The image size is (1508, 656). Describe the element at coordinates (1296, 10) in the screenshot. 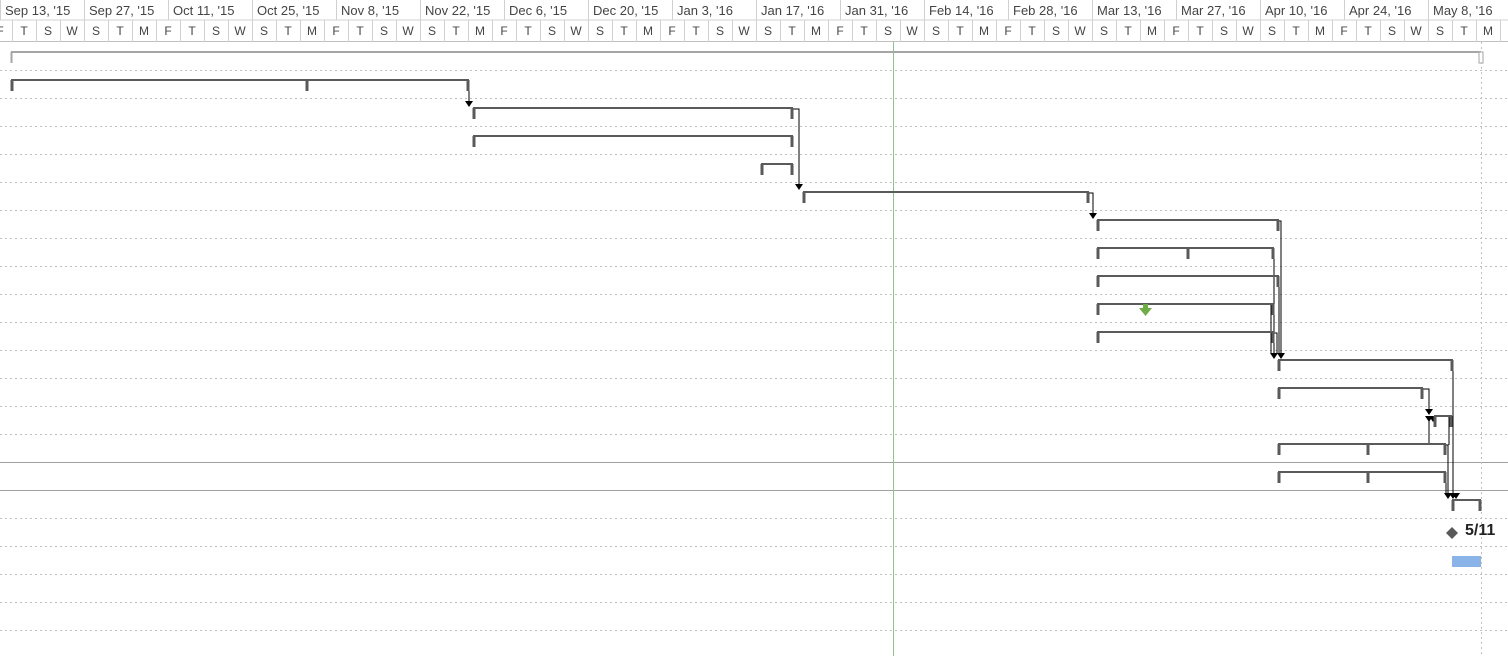

I see `week-label: Apr 10, '16` at that location.